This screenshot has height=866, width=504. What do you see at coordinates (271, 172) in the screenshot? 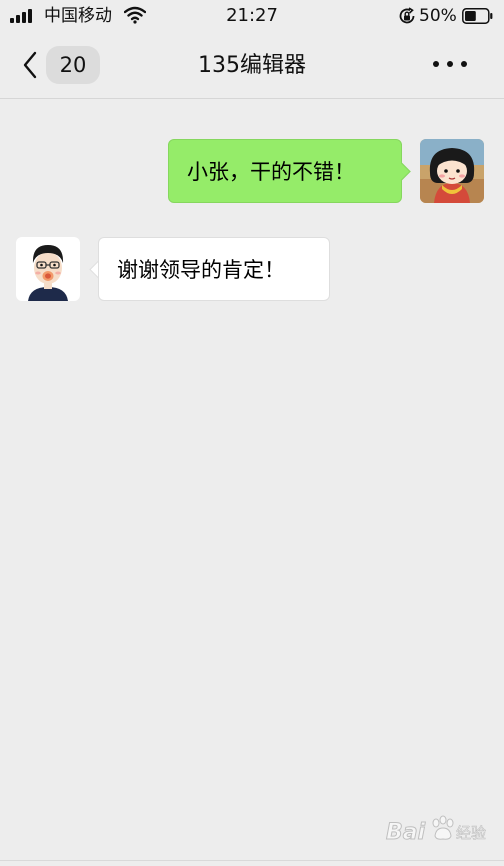
I see `message-text: 小张，干的不错！` at bounding box center [271, 172].